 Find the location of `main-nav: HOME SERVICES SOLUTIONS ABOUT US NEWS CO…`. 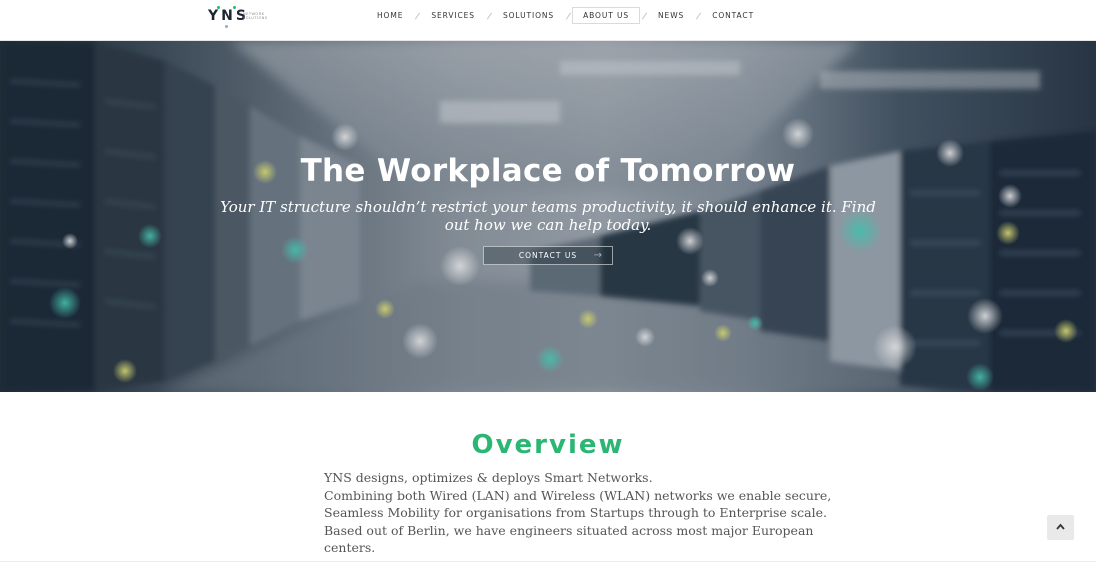

main-nav: HOME SERVICES SOLUTIONS ABOUT US NEWS CO… is located at coordinates (565, 15).